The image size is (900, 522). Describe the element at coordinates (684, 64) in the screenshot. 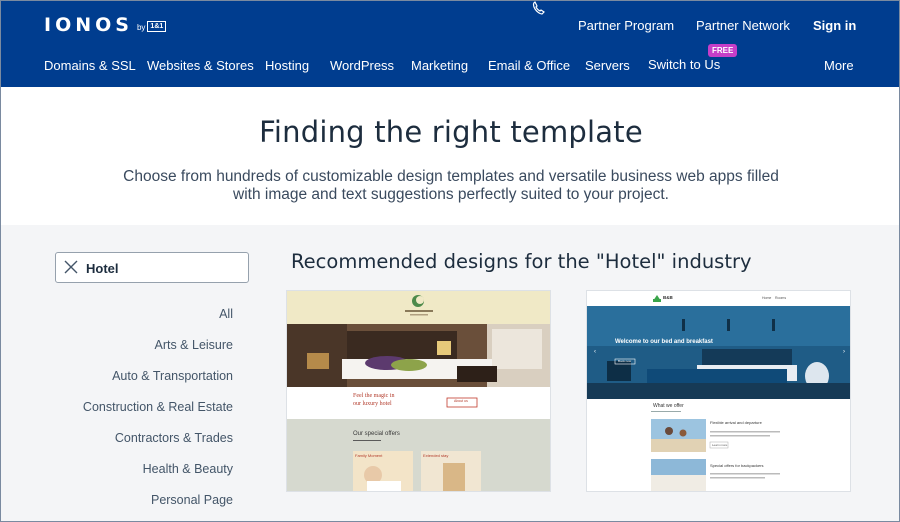

I see `nav-switch-to-us: Switch to Us` at that location.